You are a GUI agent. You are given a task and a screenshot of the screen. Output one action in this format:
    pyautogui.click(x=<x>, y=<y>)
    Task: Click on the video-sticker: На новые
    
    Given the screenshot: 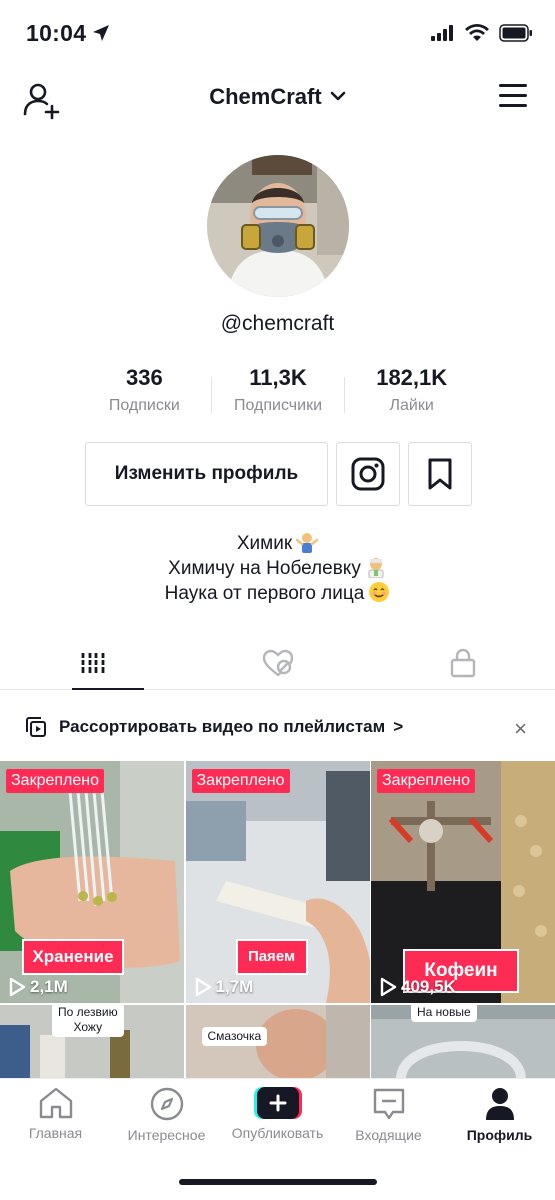 What is the action you would take?
    pyautogui.click(x=444, y=1013)
    